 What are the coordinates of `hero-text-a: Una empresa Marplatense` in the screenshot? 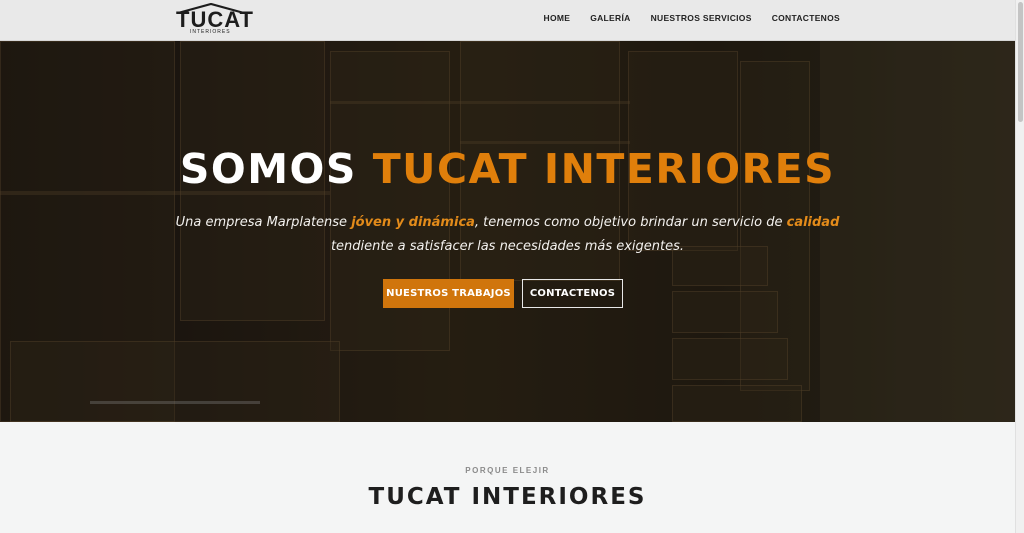 It's located at (263, 222).